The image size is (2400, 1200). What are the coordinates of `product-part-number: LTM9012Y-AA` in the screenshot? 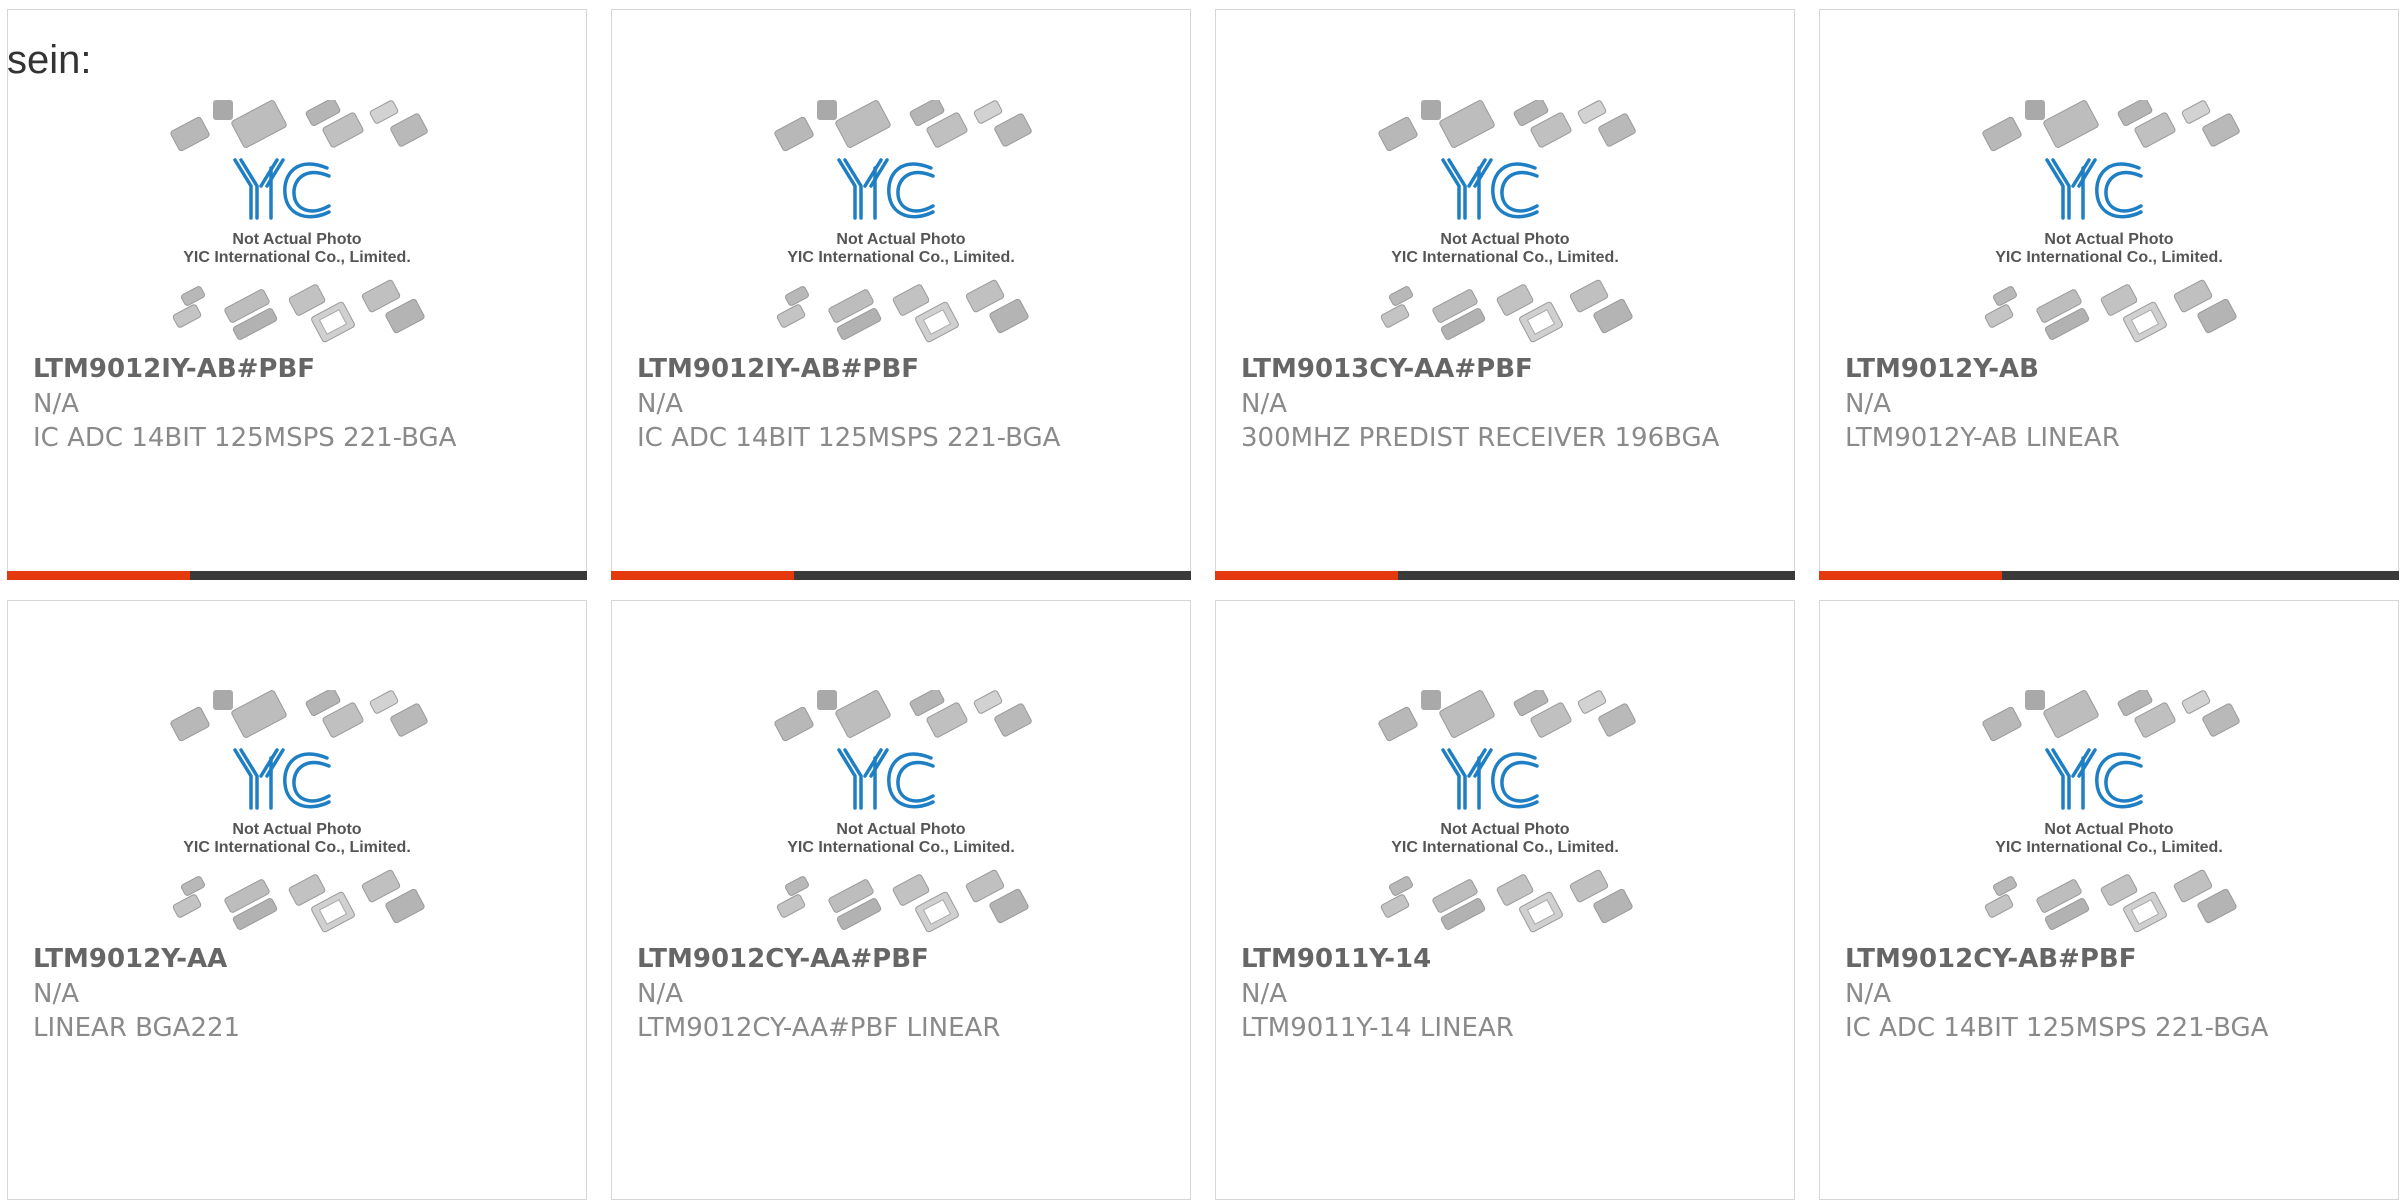 It's located at (298, 959).